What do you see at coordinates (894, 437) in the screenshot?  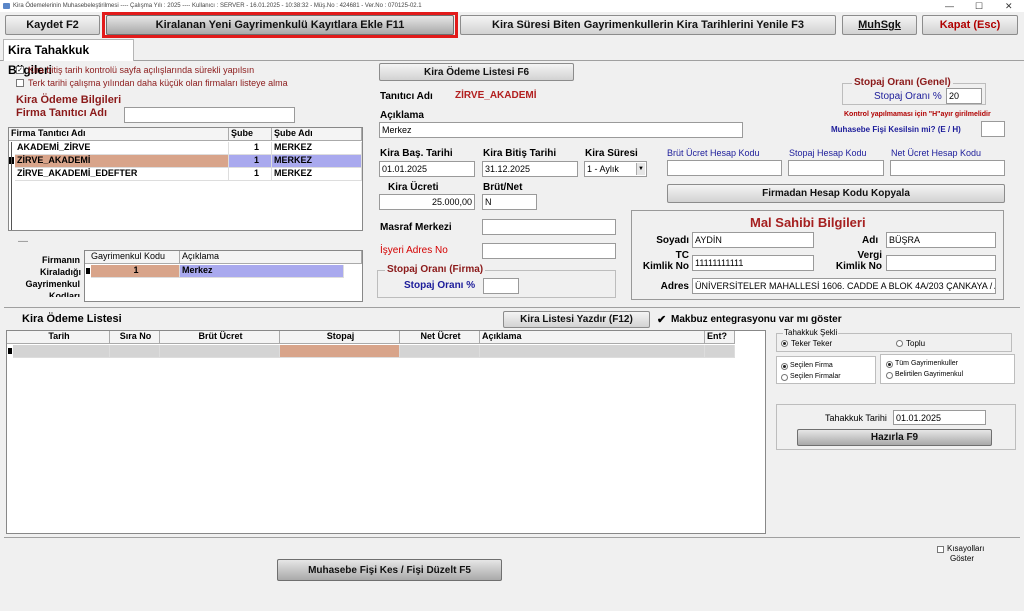 I see `hazirla-button: Hazırla F9` at bounding box center [894, 437].